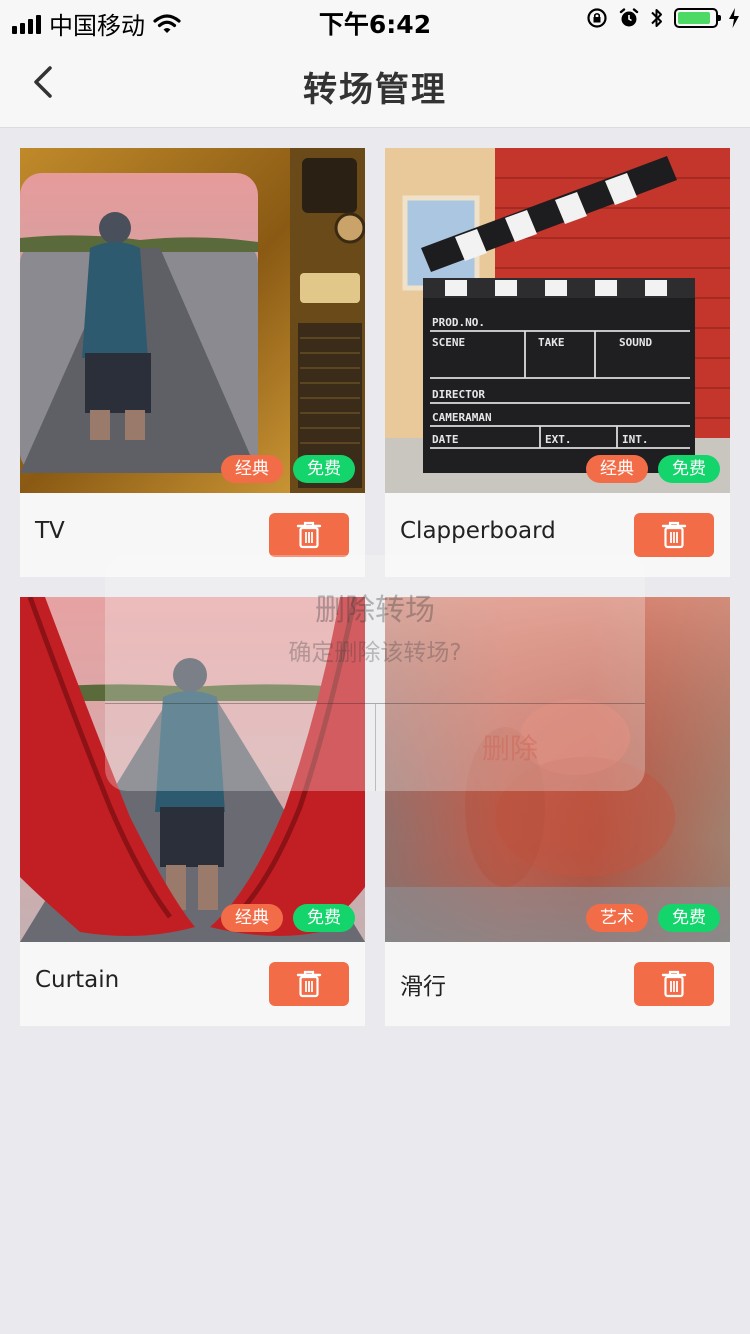  What do you see at coordinates (551, 342) in the screenshot?
I see `clapper-take: TAKE` at bounding box center [551, 342].